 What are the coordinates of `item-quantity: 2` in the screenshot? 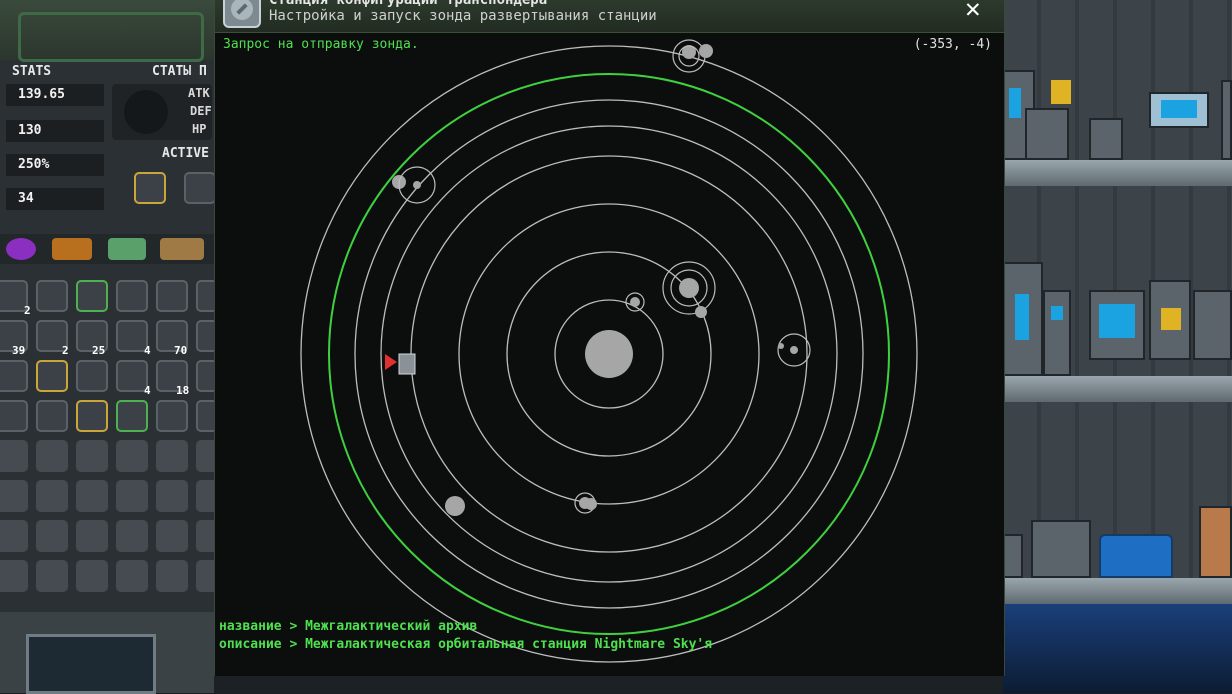 It's located at (65, 350).